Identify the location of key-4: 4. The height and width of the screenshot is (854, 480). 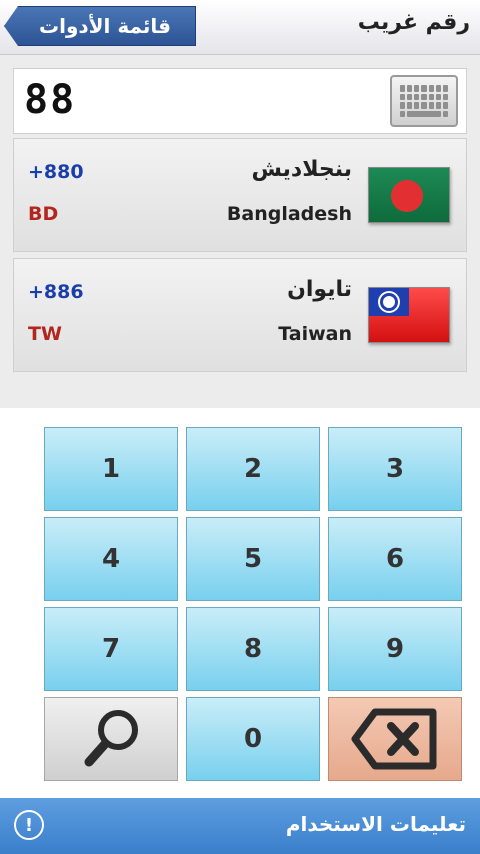
(111, 559).